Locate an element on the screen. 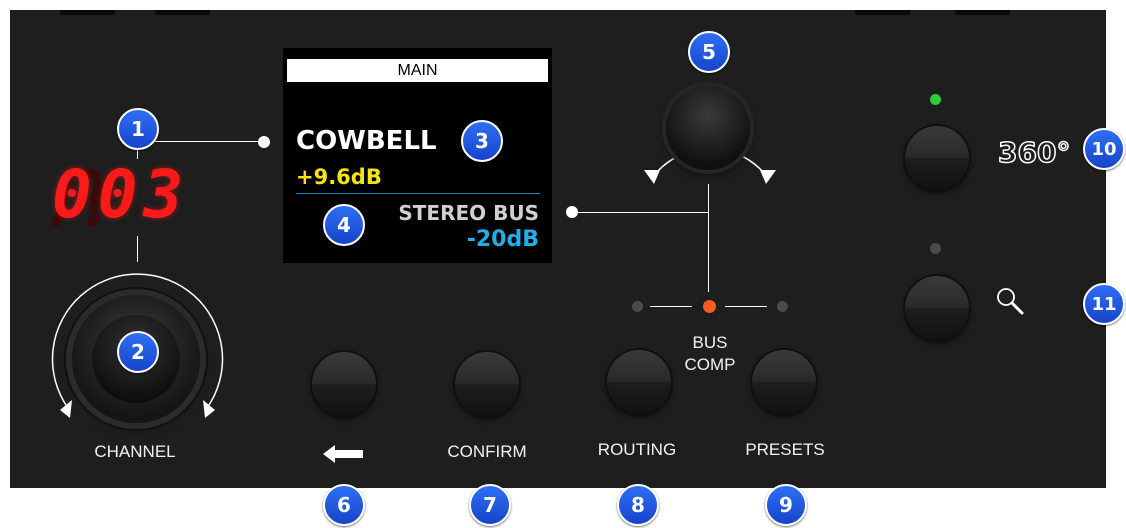  callout-1: 1 is located at coordinates (138, 129).